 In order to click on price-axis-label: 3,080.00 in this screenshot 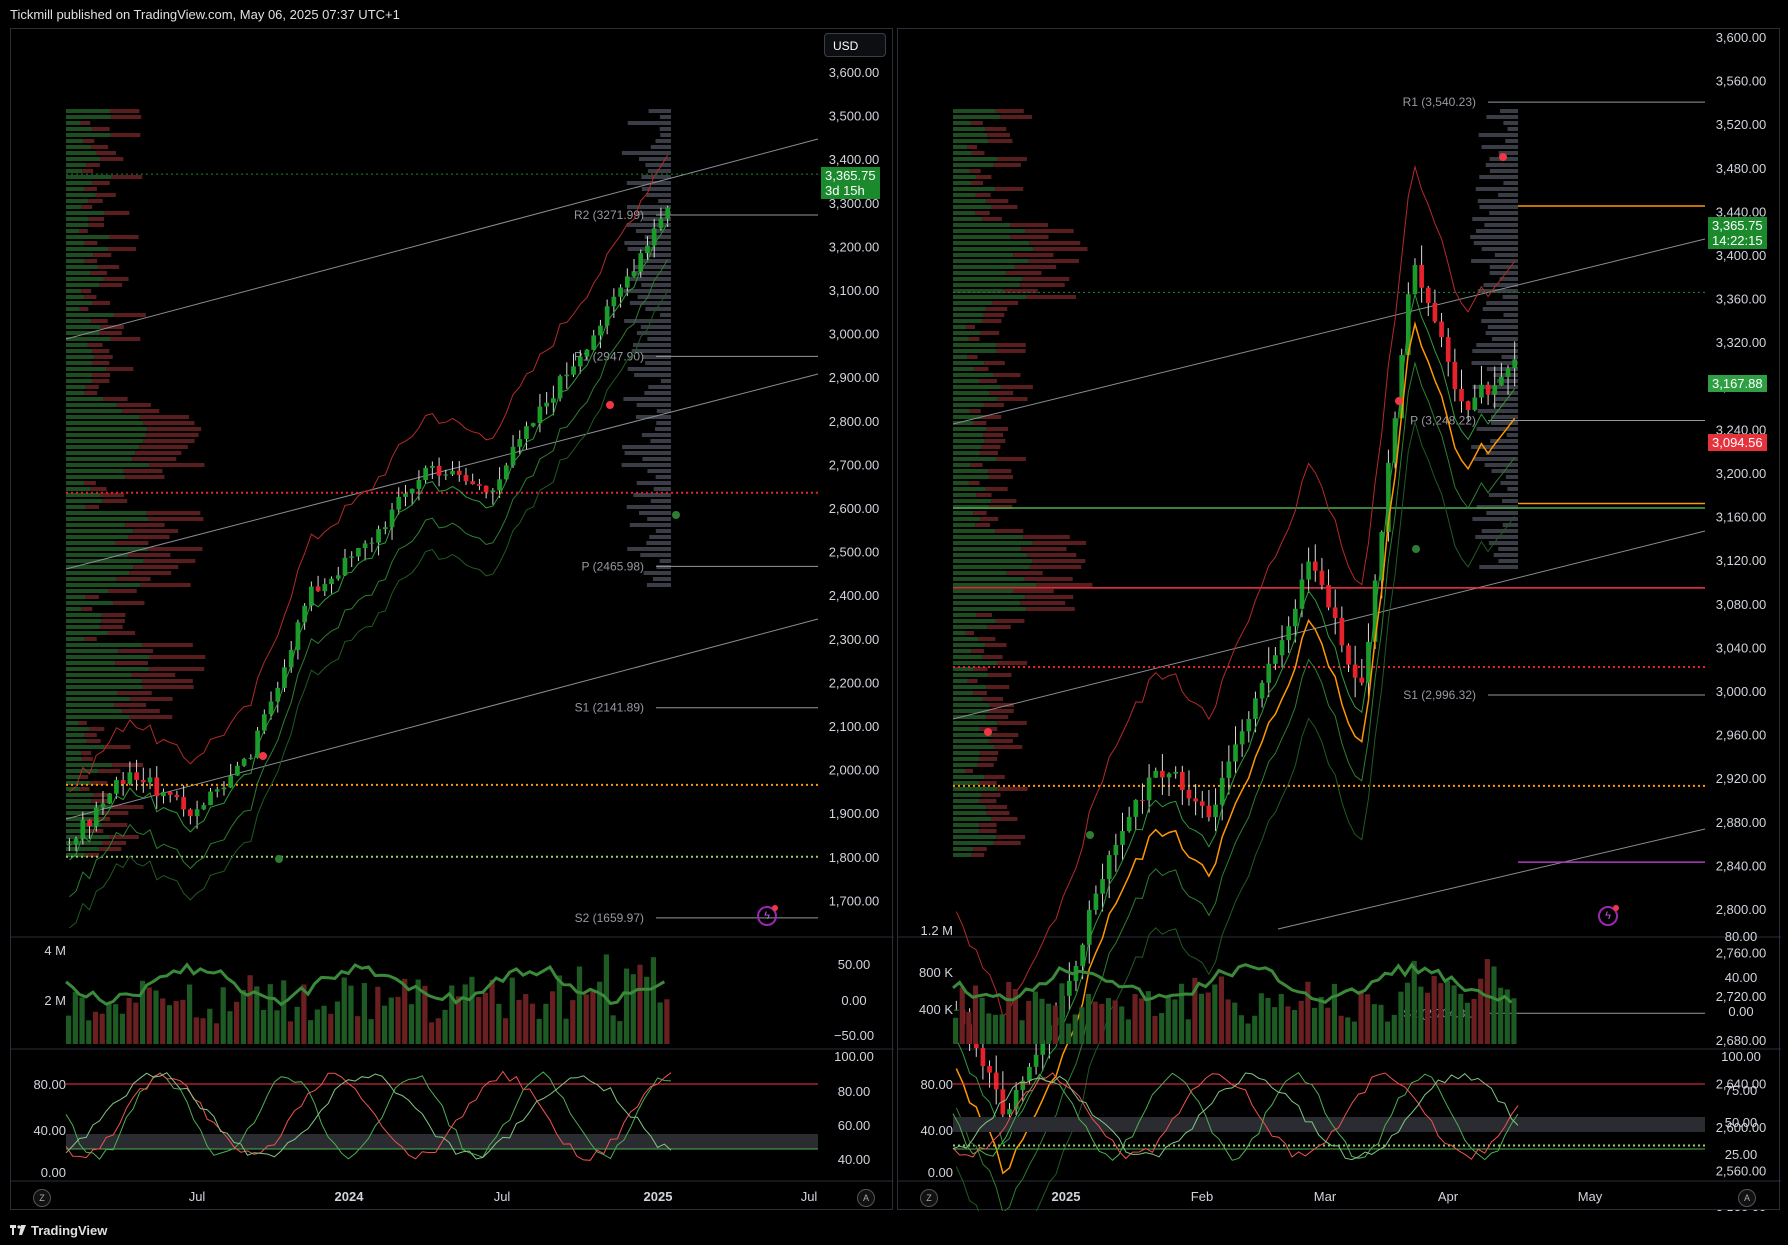, I will do `click(1741, 604)`.